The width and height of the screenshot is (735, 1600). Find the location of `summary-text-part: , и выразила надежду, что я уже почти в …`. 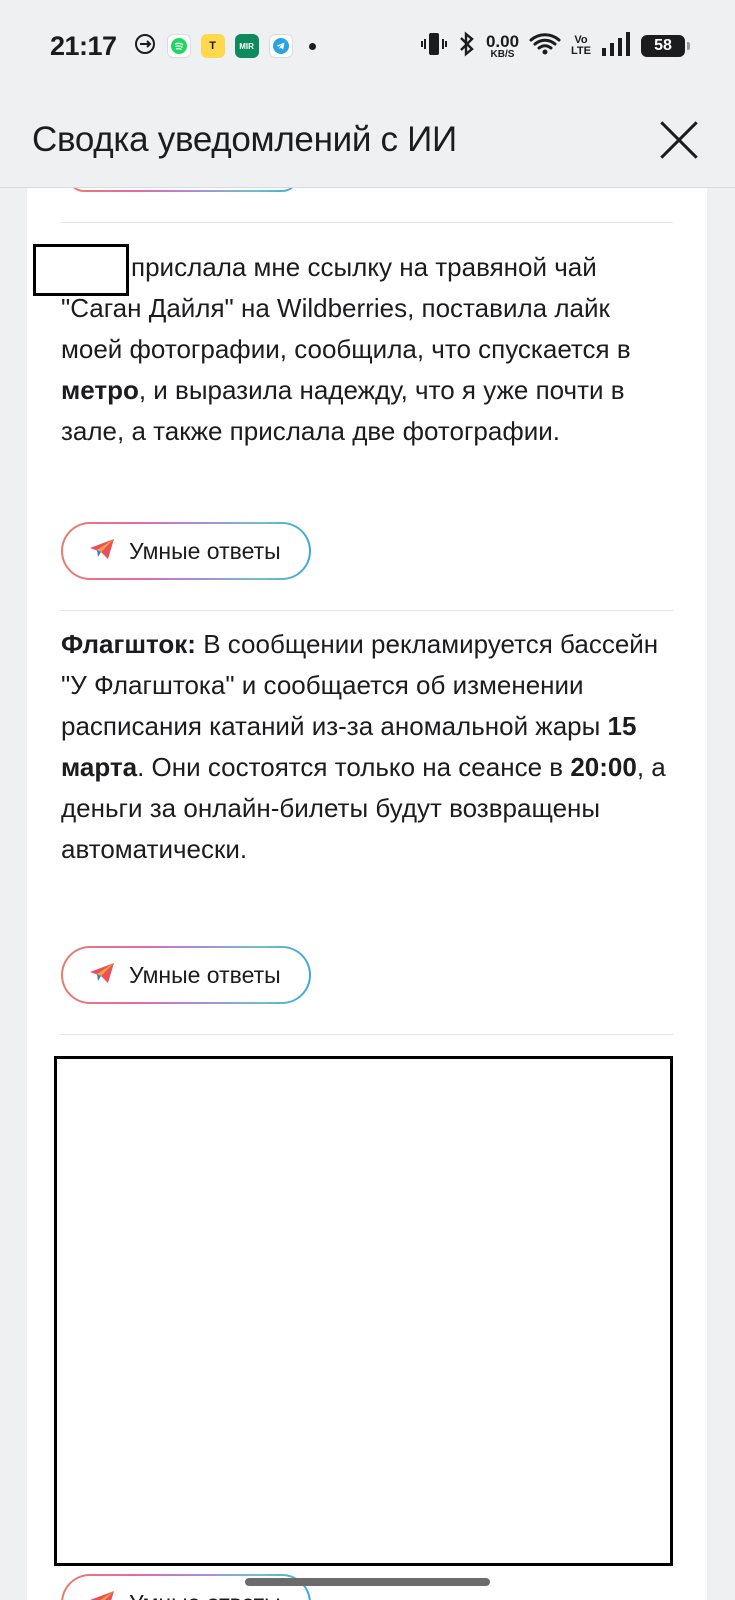

summary-text-part: , и выразила надежду, что я уже почти в … is located at coordinates (343, 410).